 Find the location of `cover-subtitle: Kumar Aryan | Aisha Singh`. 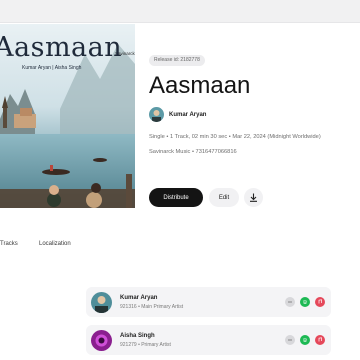

cover-subtitle: Kumar Aryan | Aisha Singh is located at coordinates (52, 68).